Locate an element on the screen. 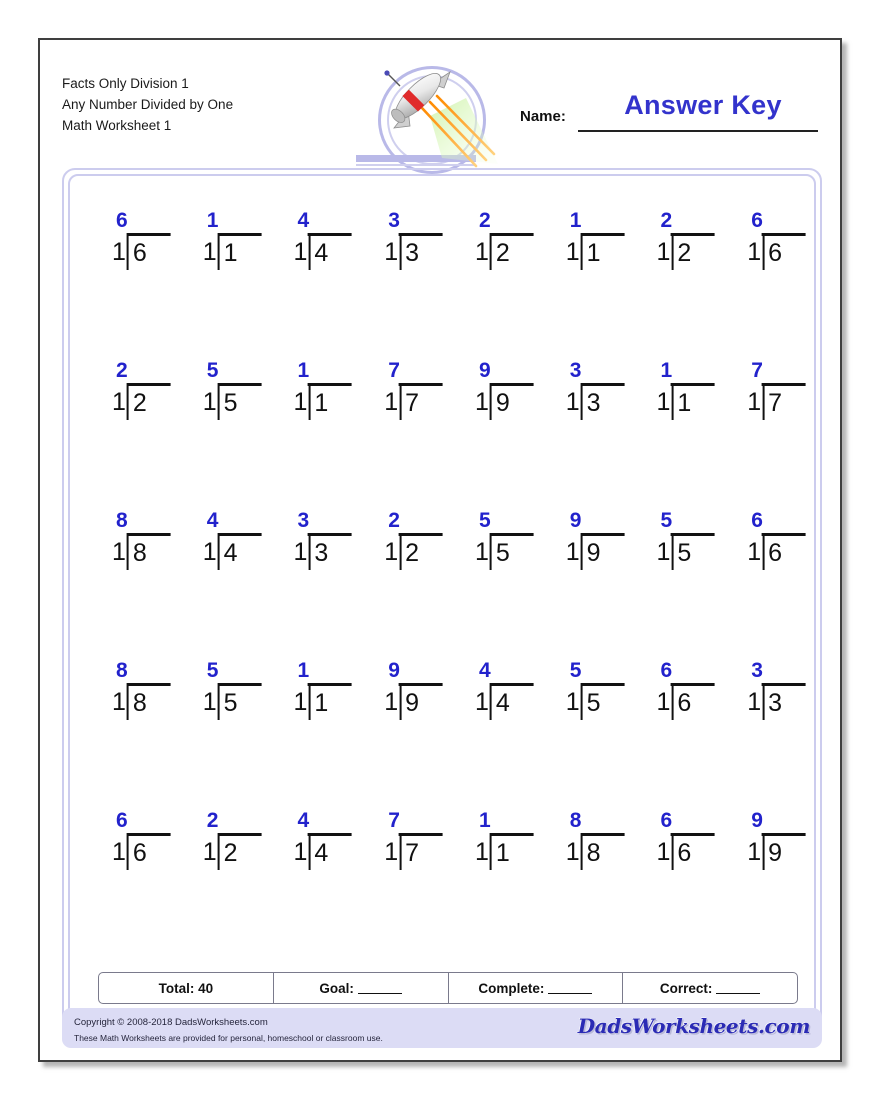 The image size is (880, 1100). problem-cell: 144 is located at coordinates (492, 735).